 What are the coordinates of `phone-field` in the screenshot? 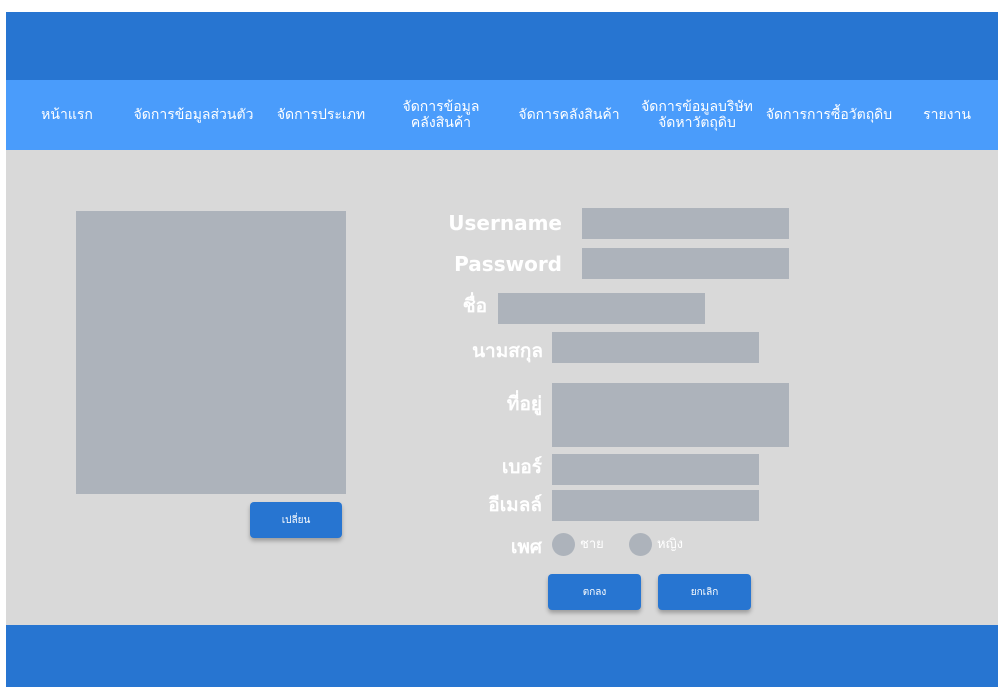 It's located at (655, 469).